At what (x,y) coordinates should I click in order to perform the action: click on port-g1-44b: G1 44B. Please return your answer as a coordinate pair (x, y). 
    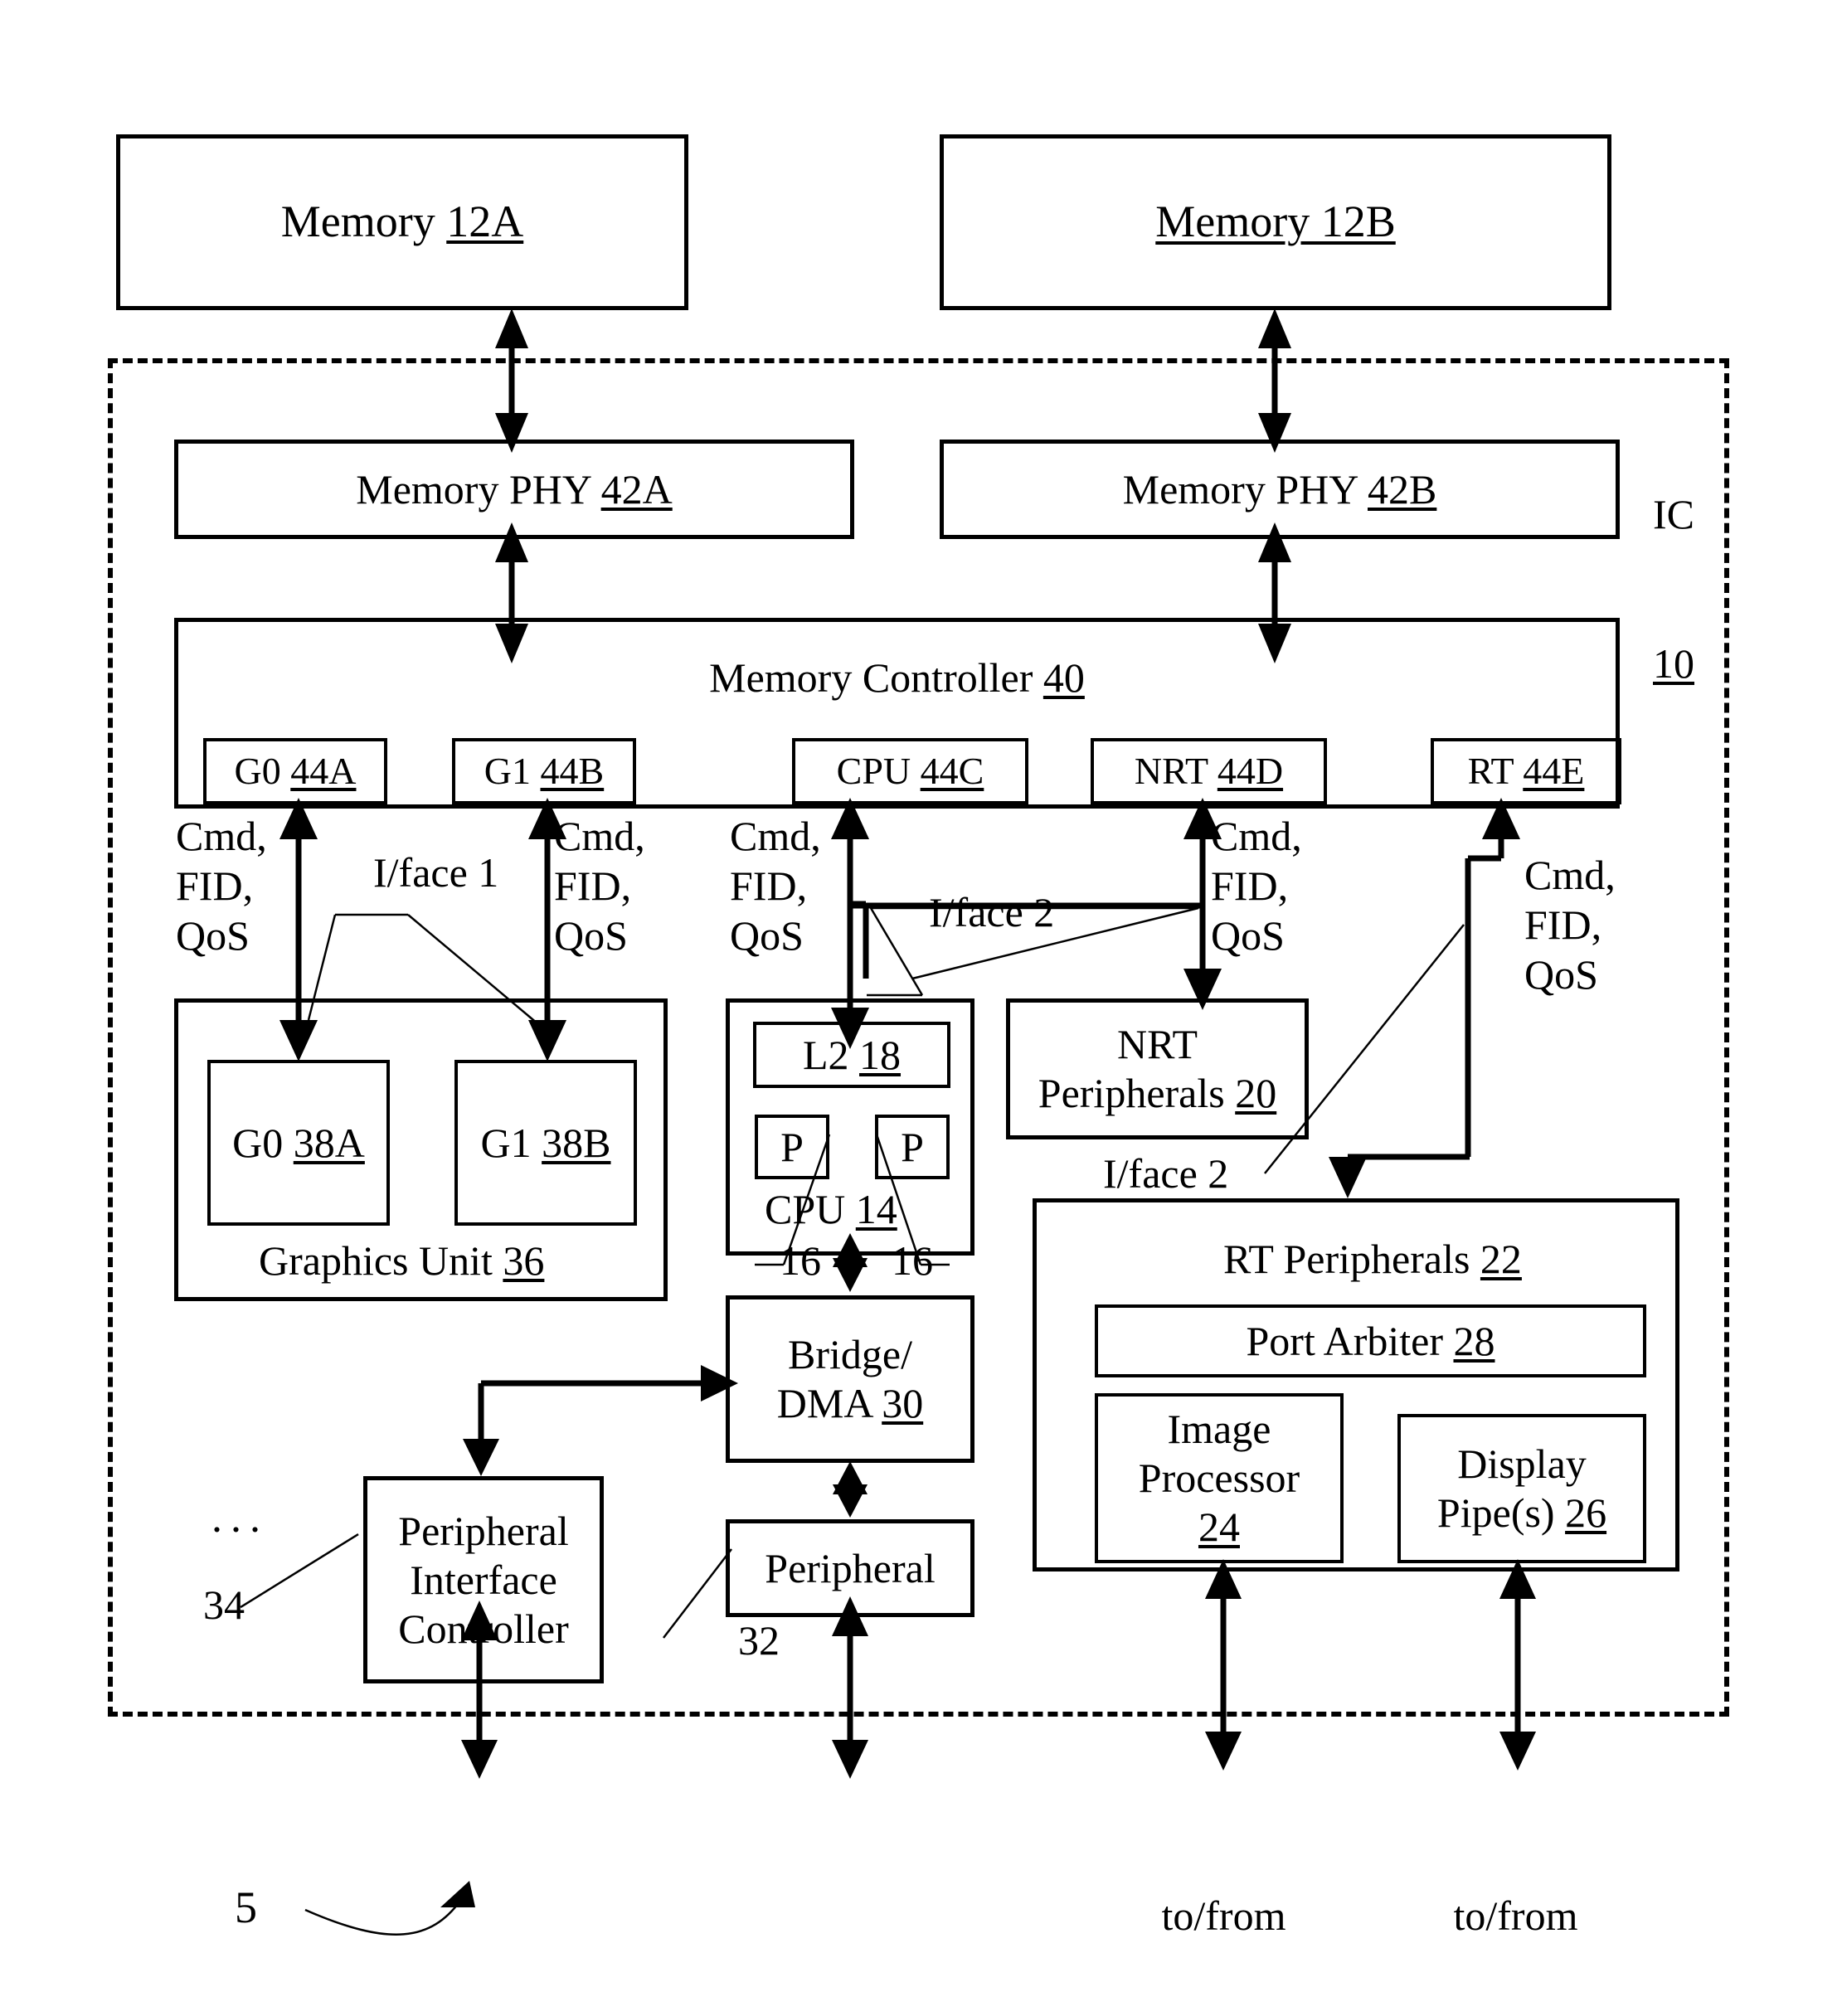
    Looking at the image, I should click on (544, 771).